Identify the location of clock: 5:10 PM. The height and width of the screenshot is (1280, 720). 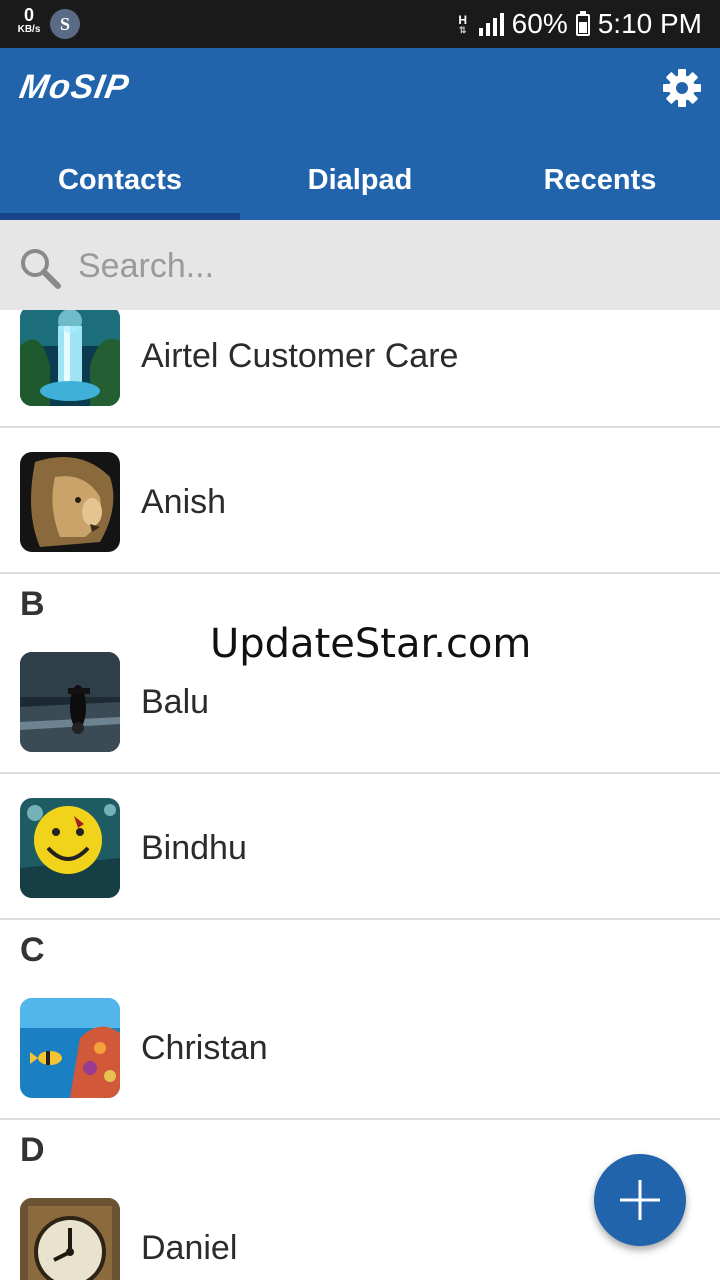
(649, 23).